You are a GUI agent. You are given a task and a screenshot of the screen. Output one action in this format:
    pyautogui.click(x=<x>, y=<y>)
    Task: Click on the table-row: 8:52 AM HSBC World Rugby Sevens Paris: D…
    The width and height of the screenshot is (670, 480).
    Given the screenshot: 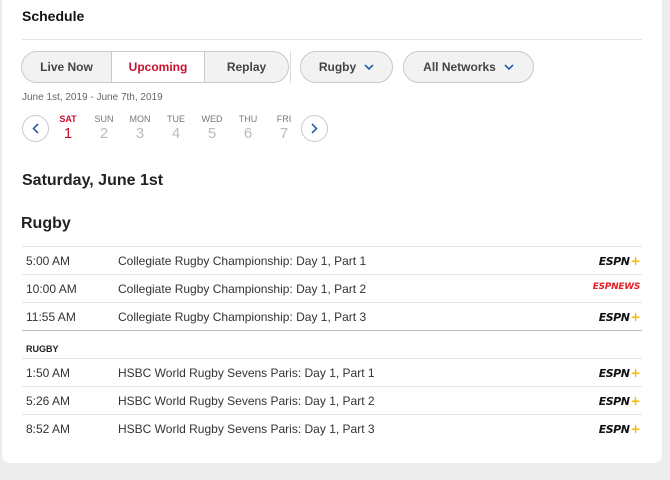 What is the action you would take?
    pyautogui.click(x=332, y=428)
    